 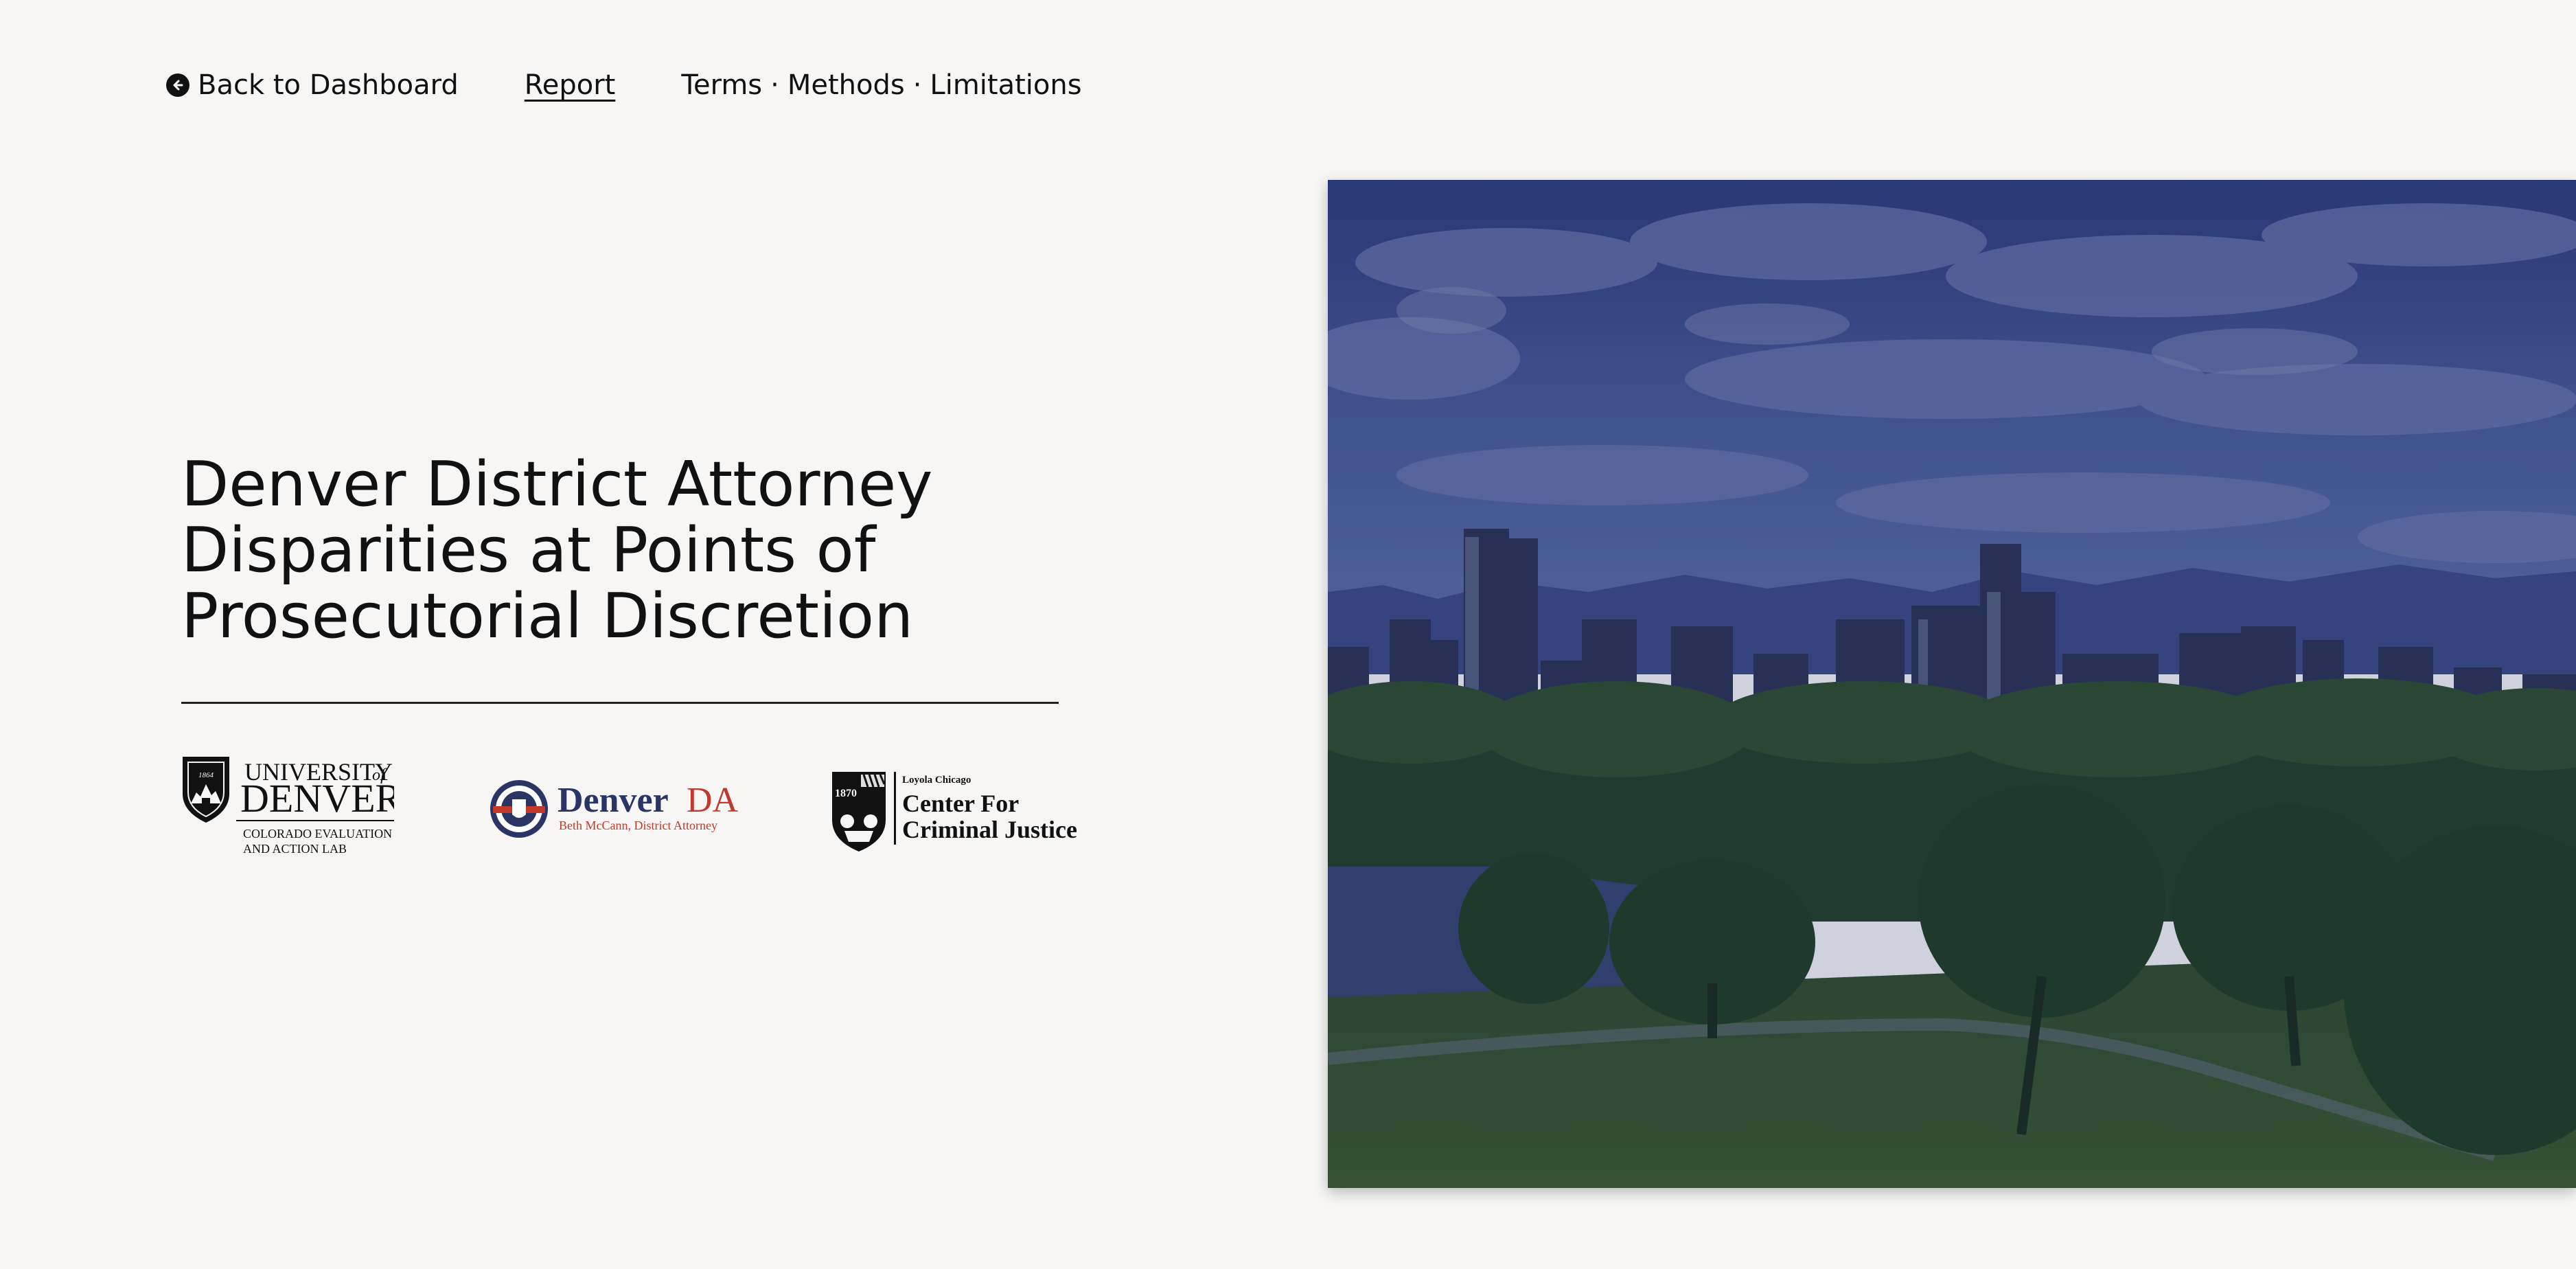 What do you see at coordinates (557, 484) in the screenshot?
I see `title-line-1: Denver District Attorney` at bounding box center [557, 484].